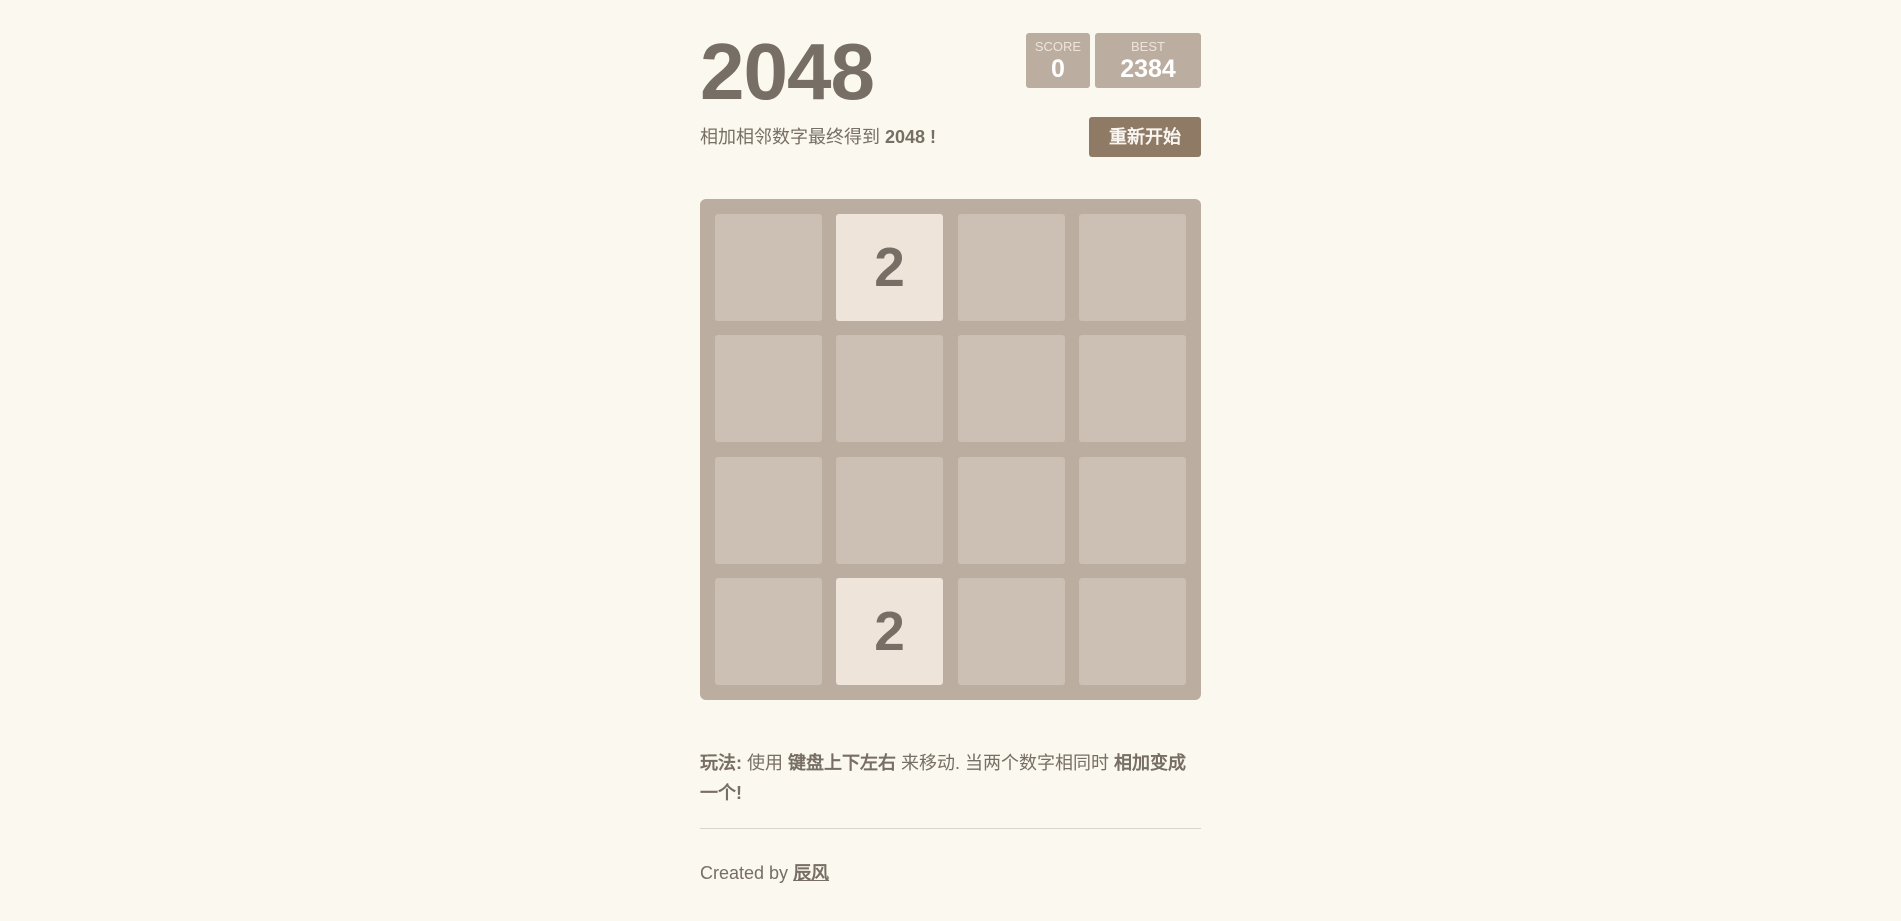  I want to click on credit-prefix: Created by, so click(747, 873).